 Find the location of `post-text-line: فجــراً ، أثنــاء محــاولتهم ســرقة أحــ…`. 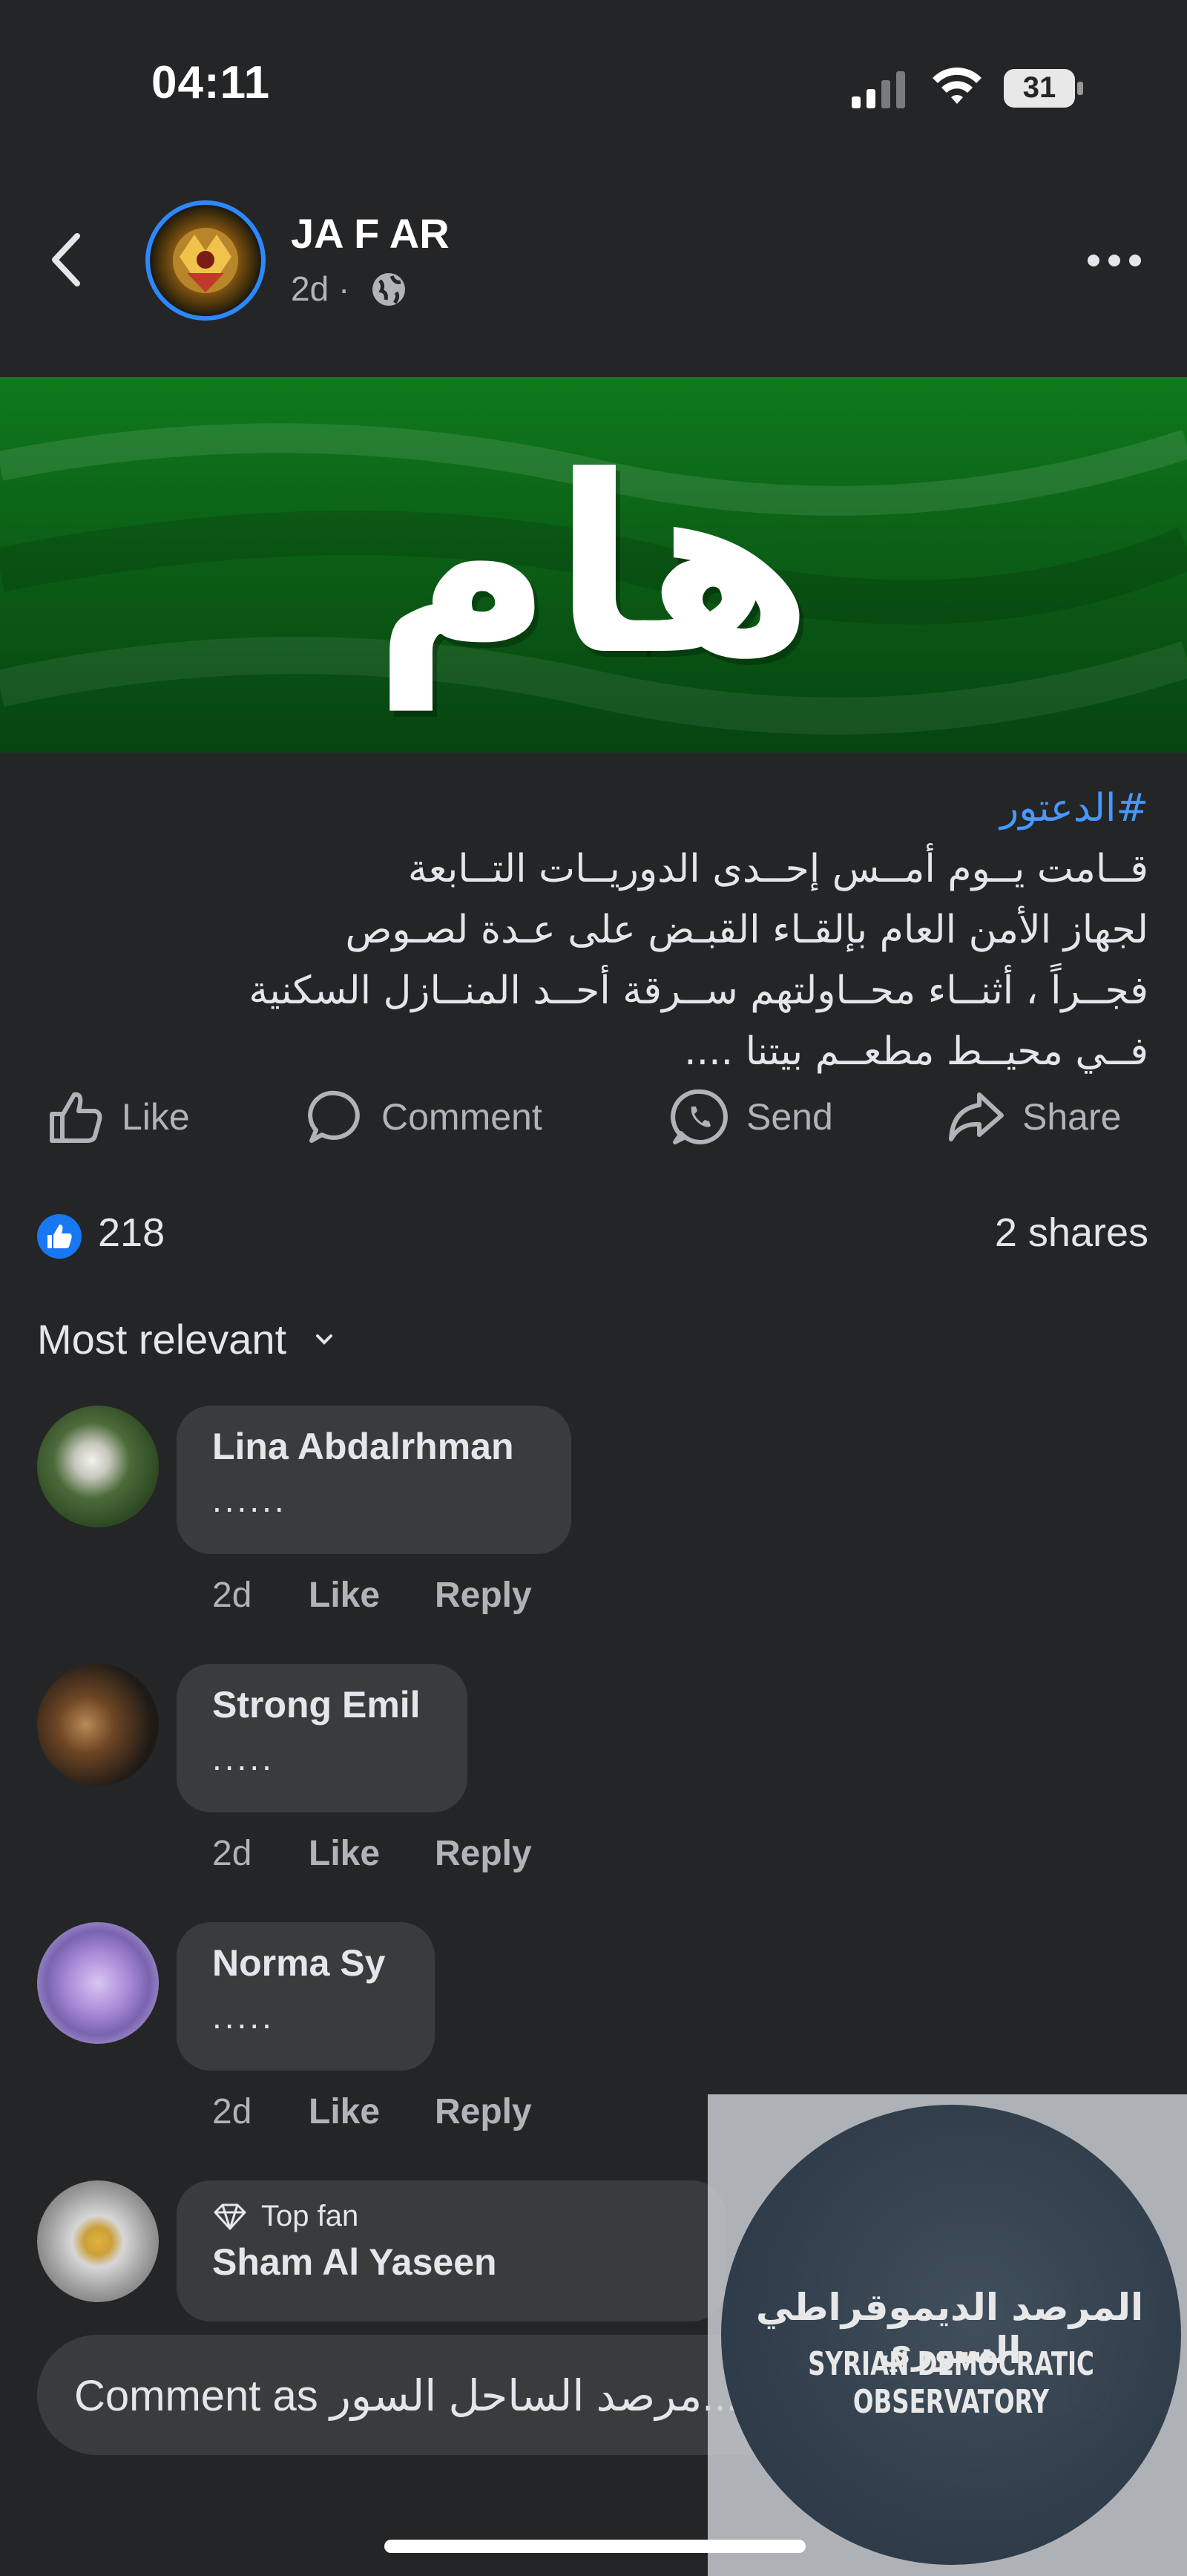

post-text-line: فجــراً ، أثنــاء محــاولتهم ســرقة أحــ… is located at coordinates (698, 991).